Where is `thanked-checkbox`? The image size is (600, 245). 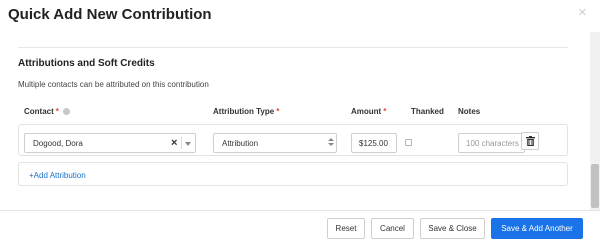
thanked-checkbox is located at coordinates (408, 142).